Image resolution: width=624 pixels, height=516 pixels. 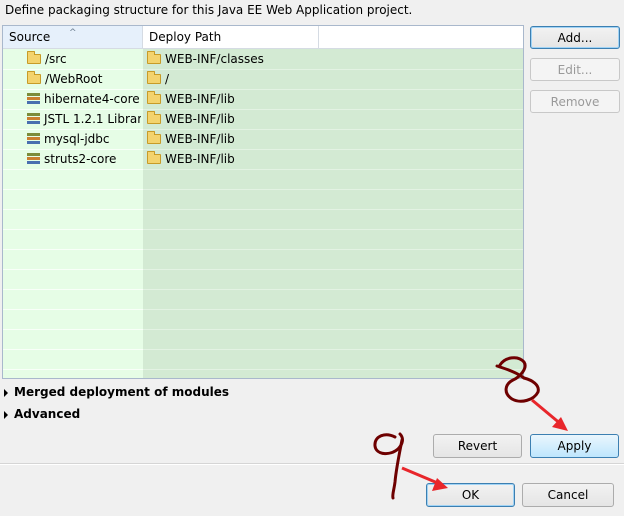 I want to click on dialog-separator, so click(x=312, y=464).